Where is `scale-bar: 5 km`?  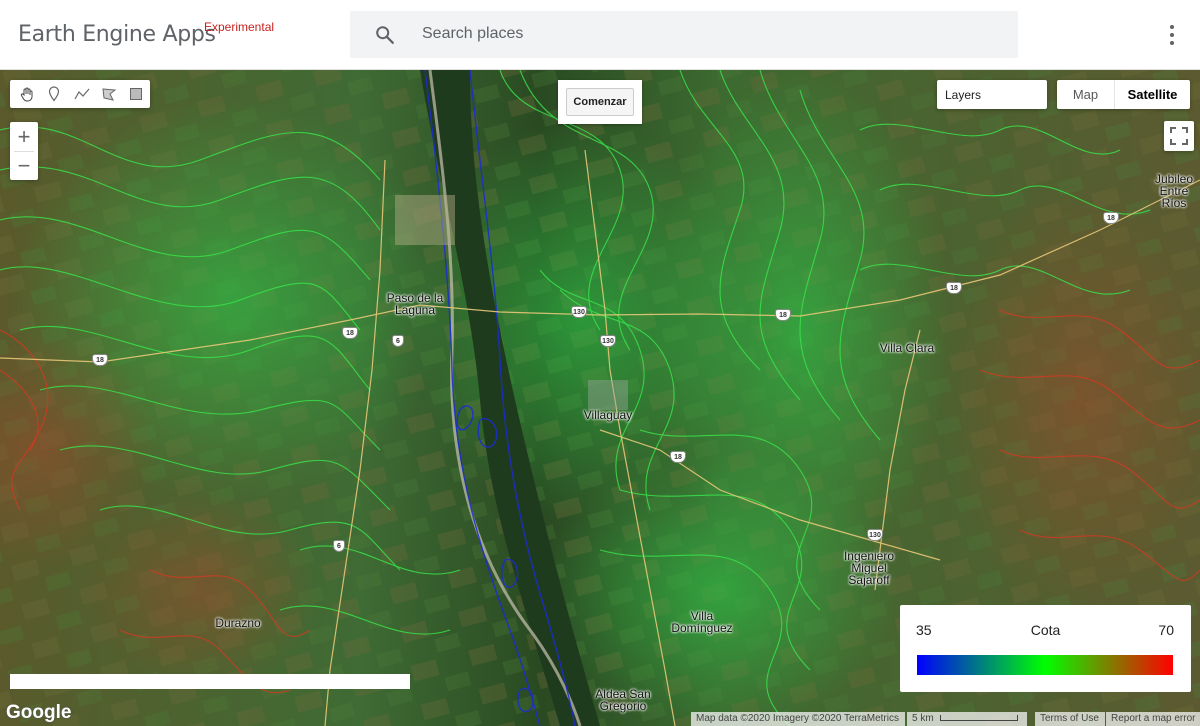 scale-bar: 5 km is located at coordinates (967, 719).